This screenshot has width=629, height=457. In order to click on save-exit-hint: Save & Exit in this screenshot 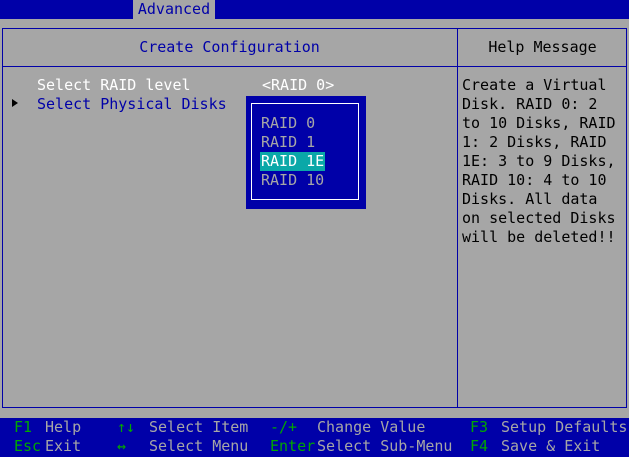, I will do `click(551, 446)`.